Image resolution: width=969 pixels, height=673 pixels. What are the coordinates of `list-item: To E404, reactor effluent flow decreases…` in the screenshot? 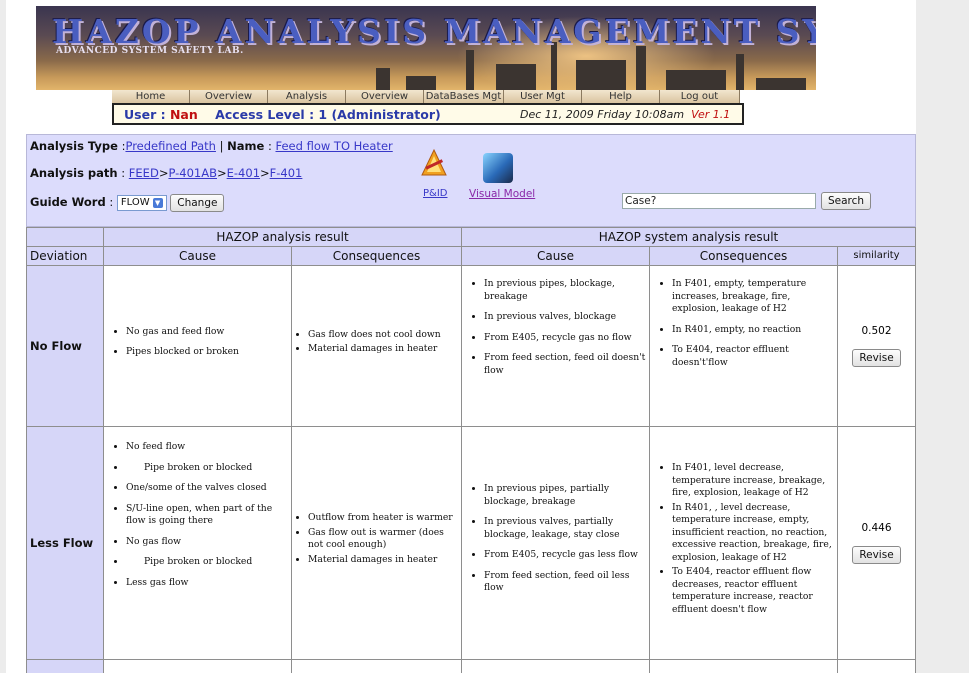 It's located at (754, 591).